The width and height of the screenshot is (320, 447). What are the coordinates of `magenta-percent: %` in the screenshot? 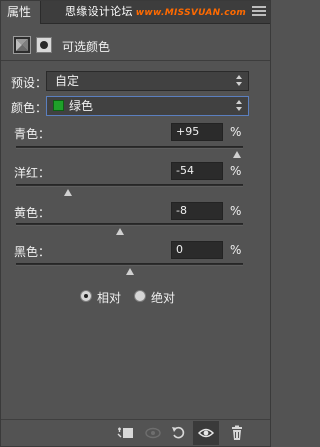 It's located at (236, 171).